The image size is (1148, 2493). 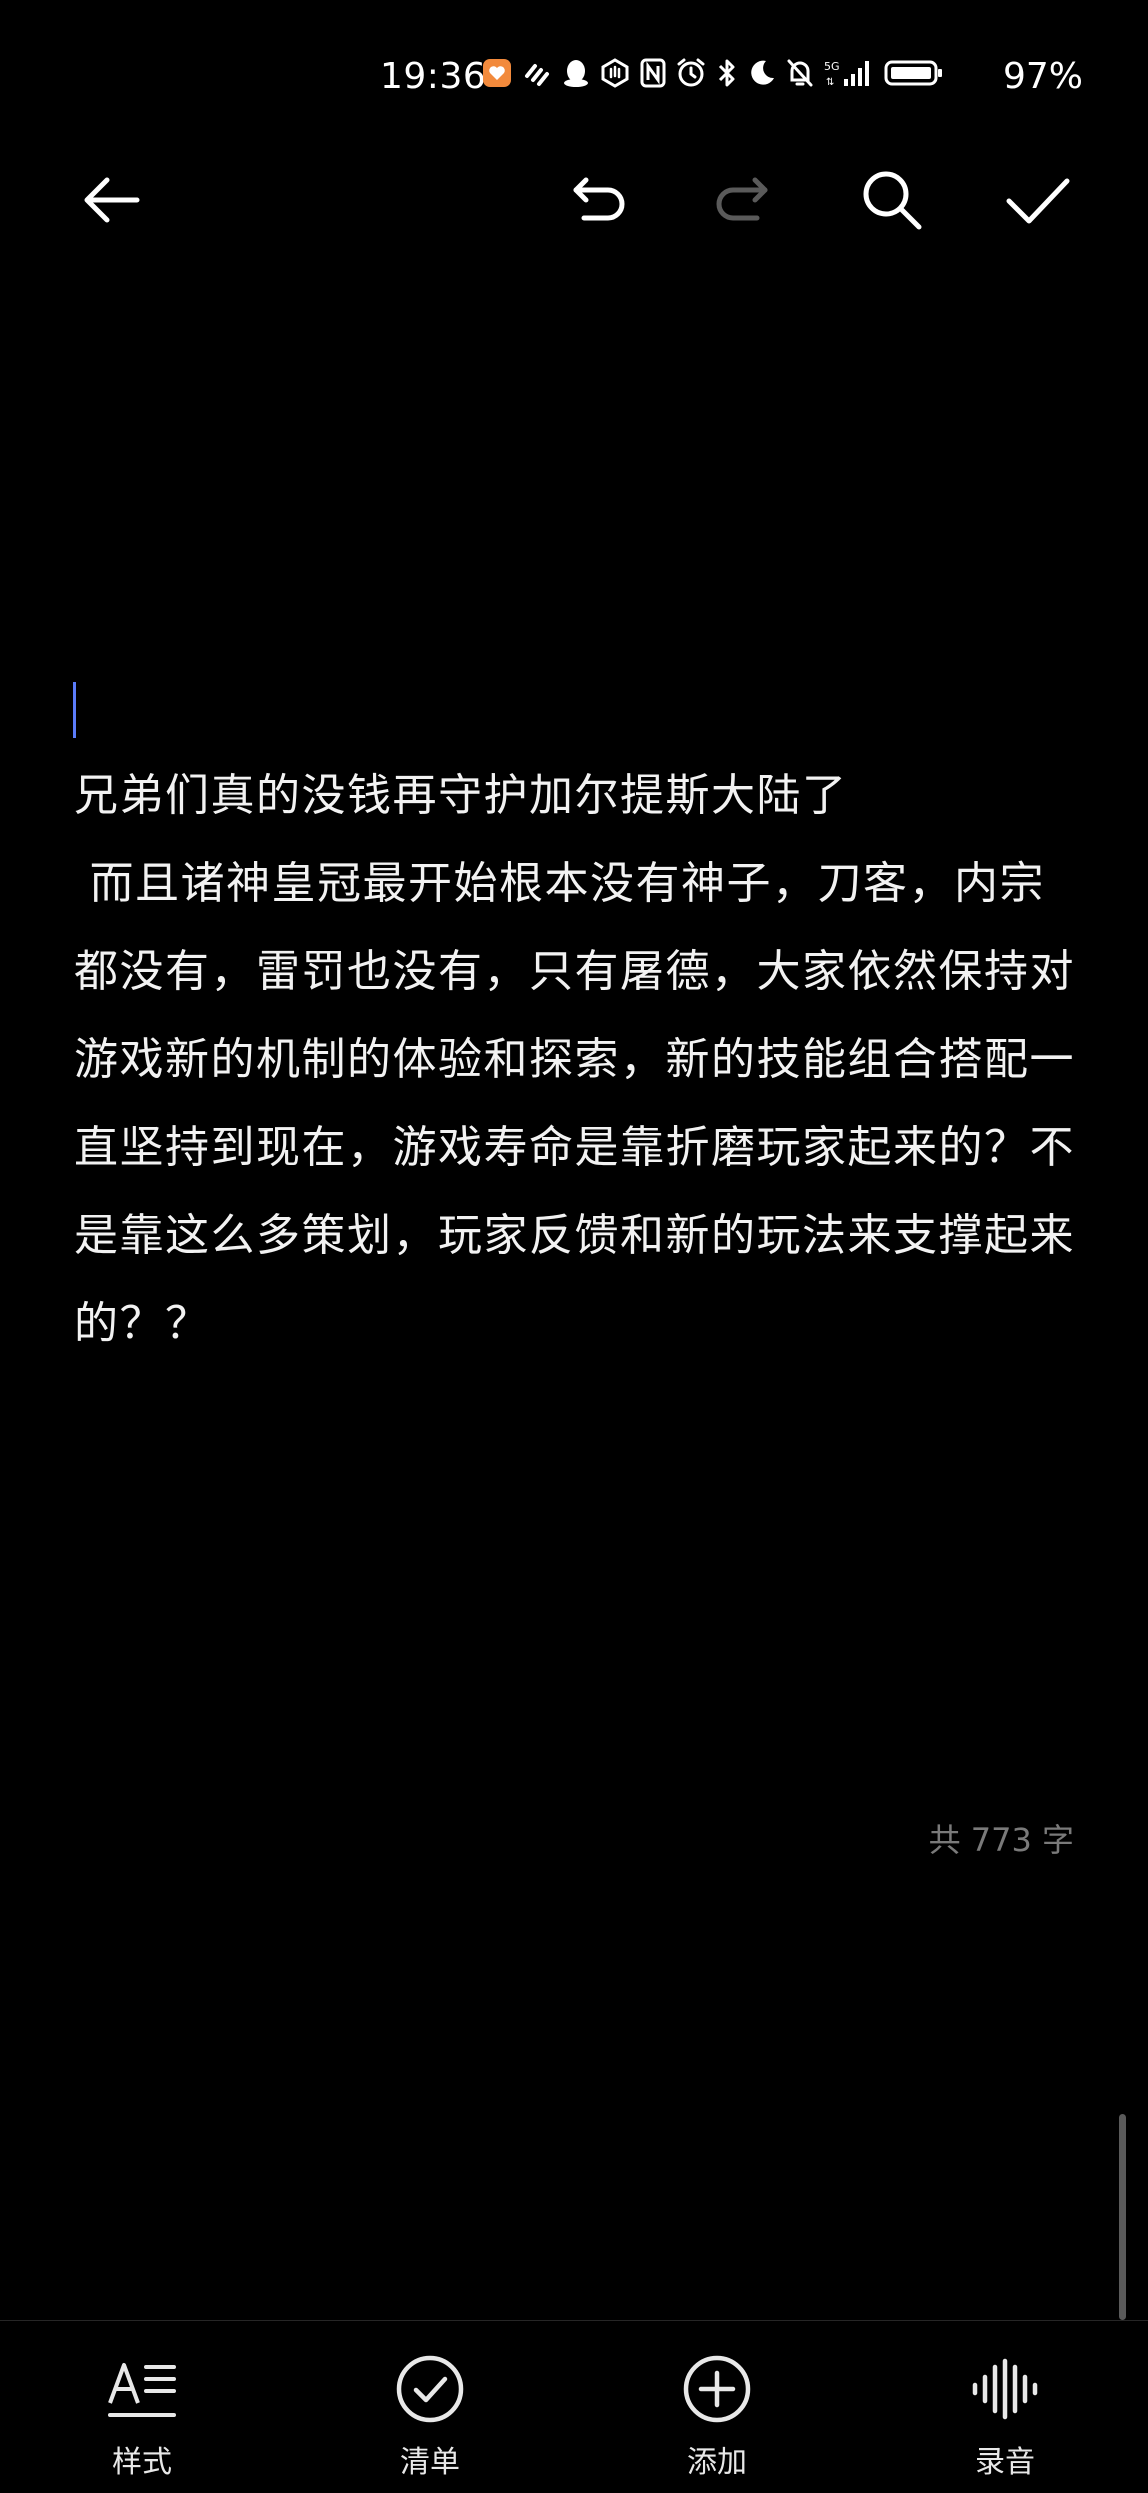 What do you see at coordinates (576, 73) in the screenshot?
I see `qq-icon` at bounding box center [576, 73].